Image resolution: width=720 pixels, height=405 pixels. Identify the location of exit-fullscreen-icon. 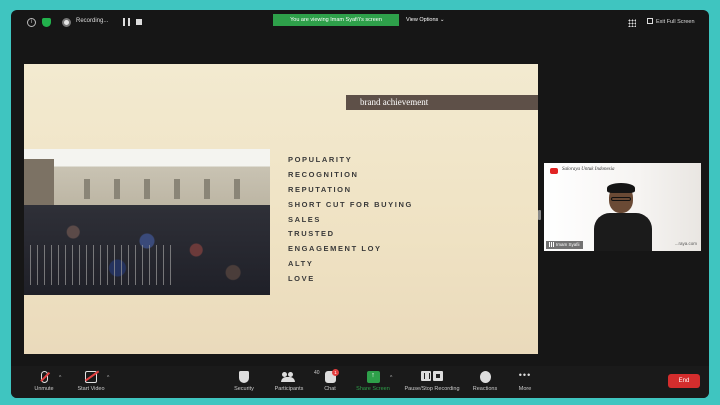
(650, 21).